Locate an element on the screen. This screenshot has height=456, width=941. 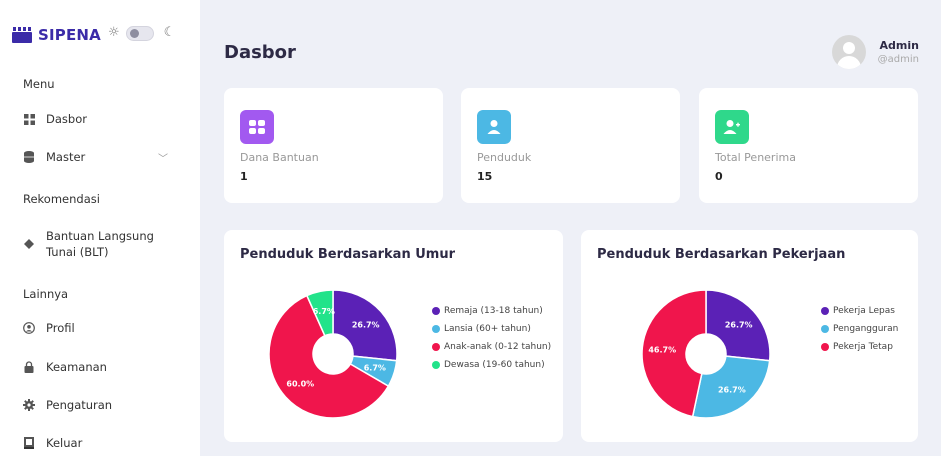
sun-icon: ☼ is located at coordinates (114, 32).